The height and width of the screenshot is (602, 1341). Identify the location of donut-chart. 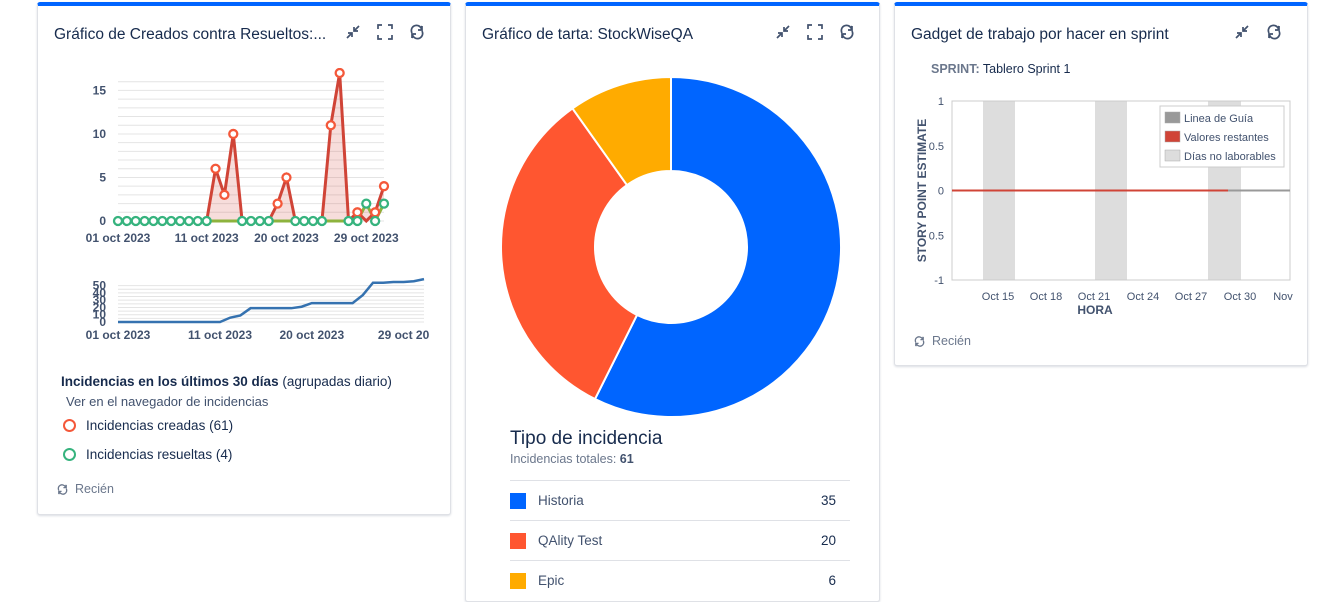
(671, 246).